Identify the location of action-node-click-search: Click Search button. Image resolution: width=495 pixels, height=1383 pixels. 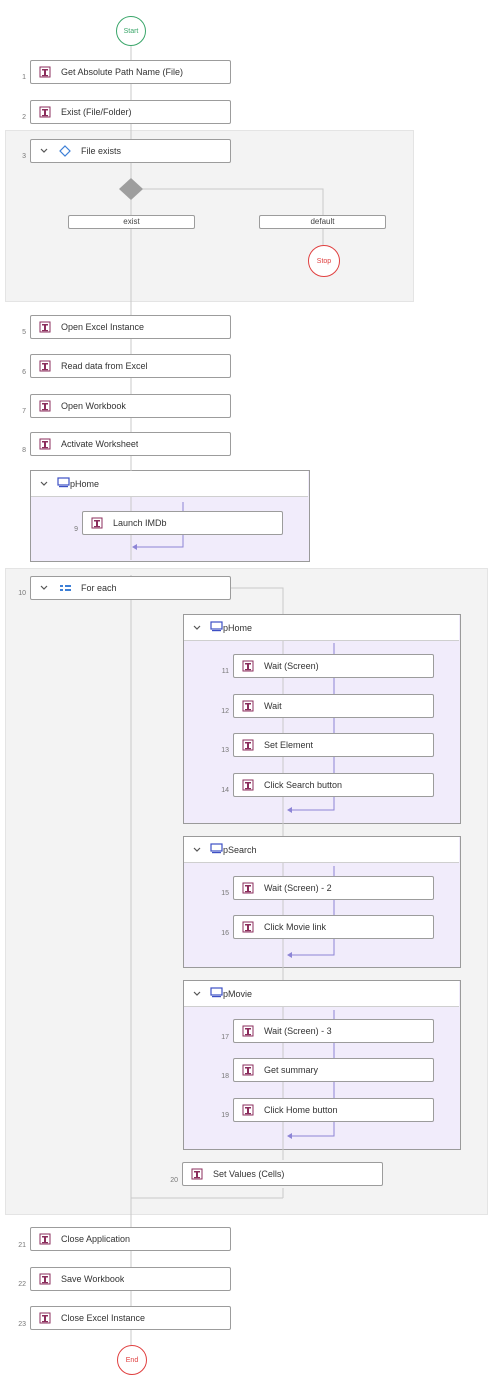
(333, 785).